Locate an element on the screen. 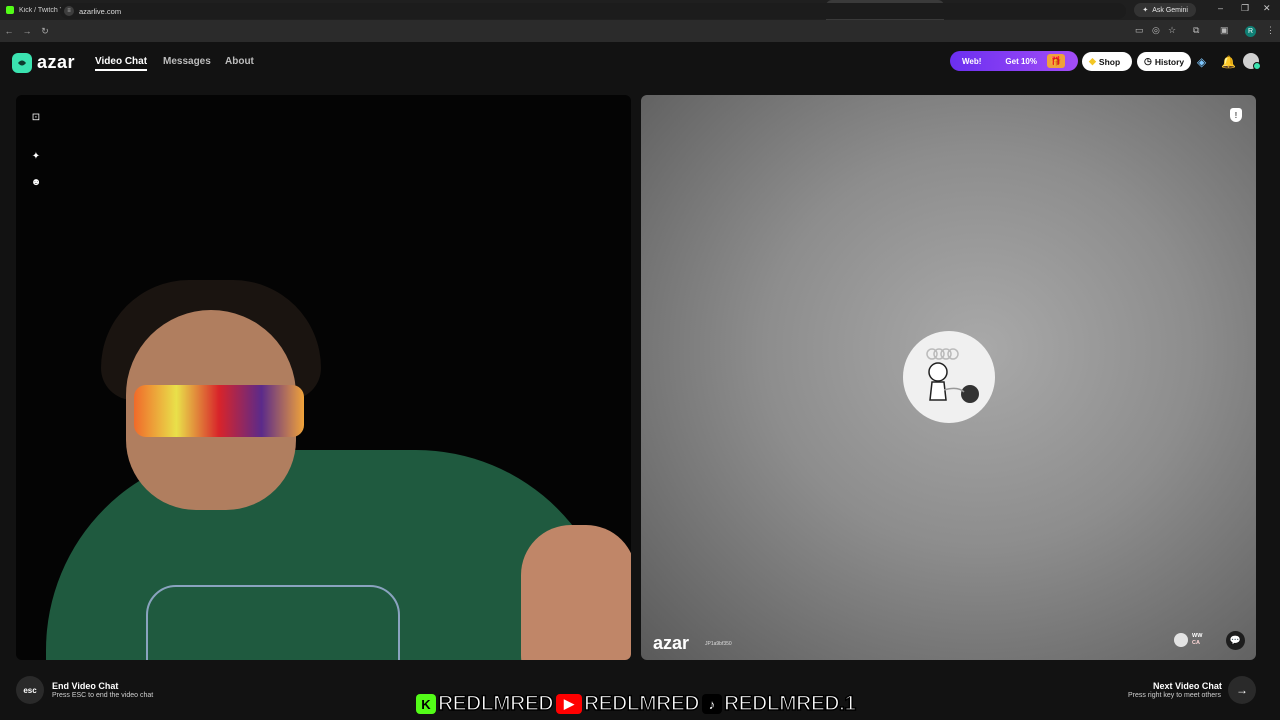 This screenshot has height=720, width=1280. partner-info-badge: WW CA is located at coordinates (1199, 640).